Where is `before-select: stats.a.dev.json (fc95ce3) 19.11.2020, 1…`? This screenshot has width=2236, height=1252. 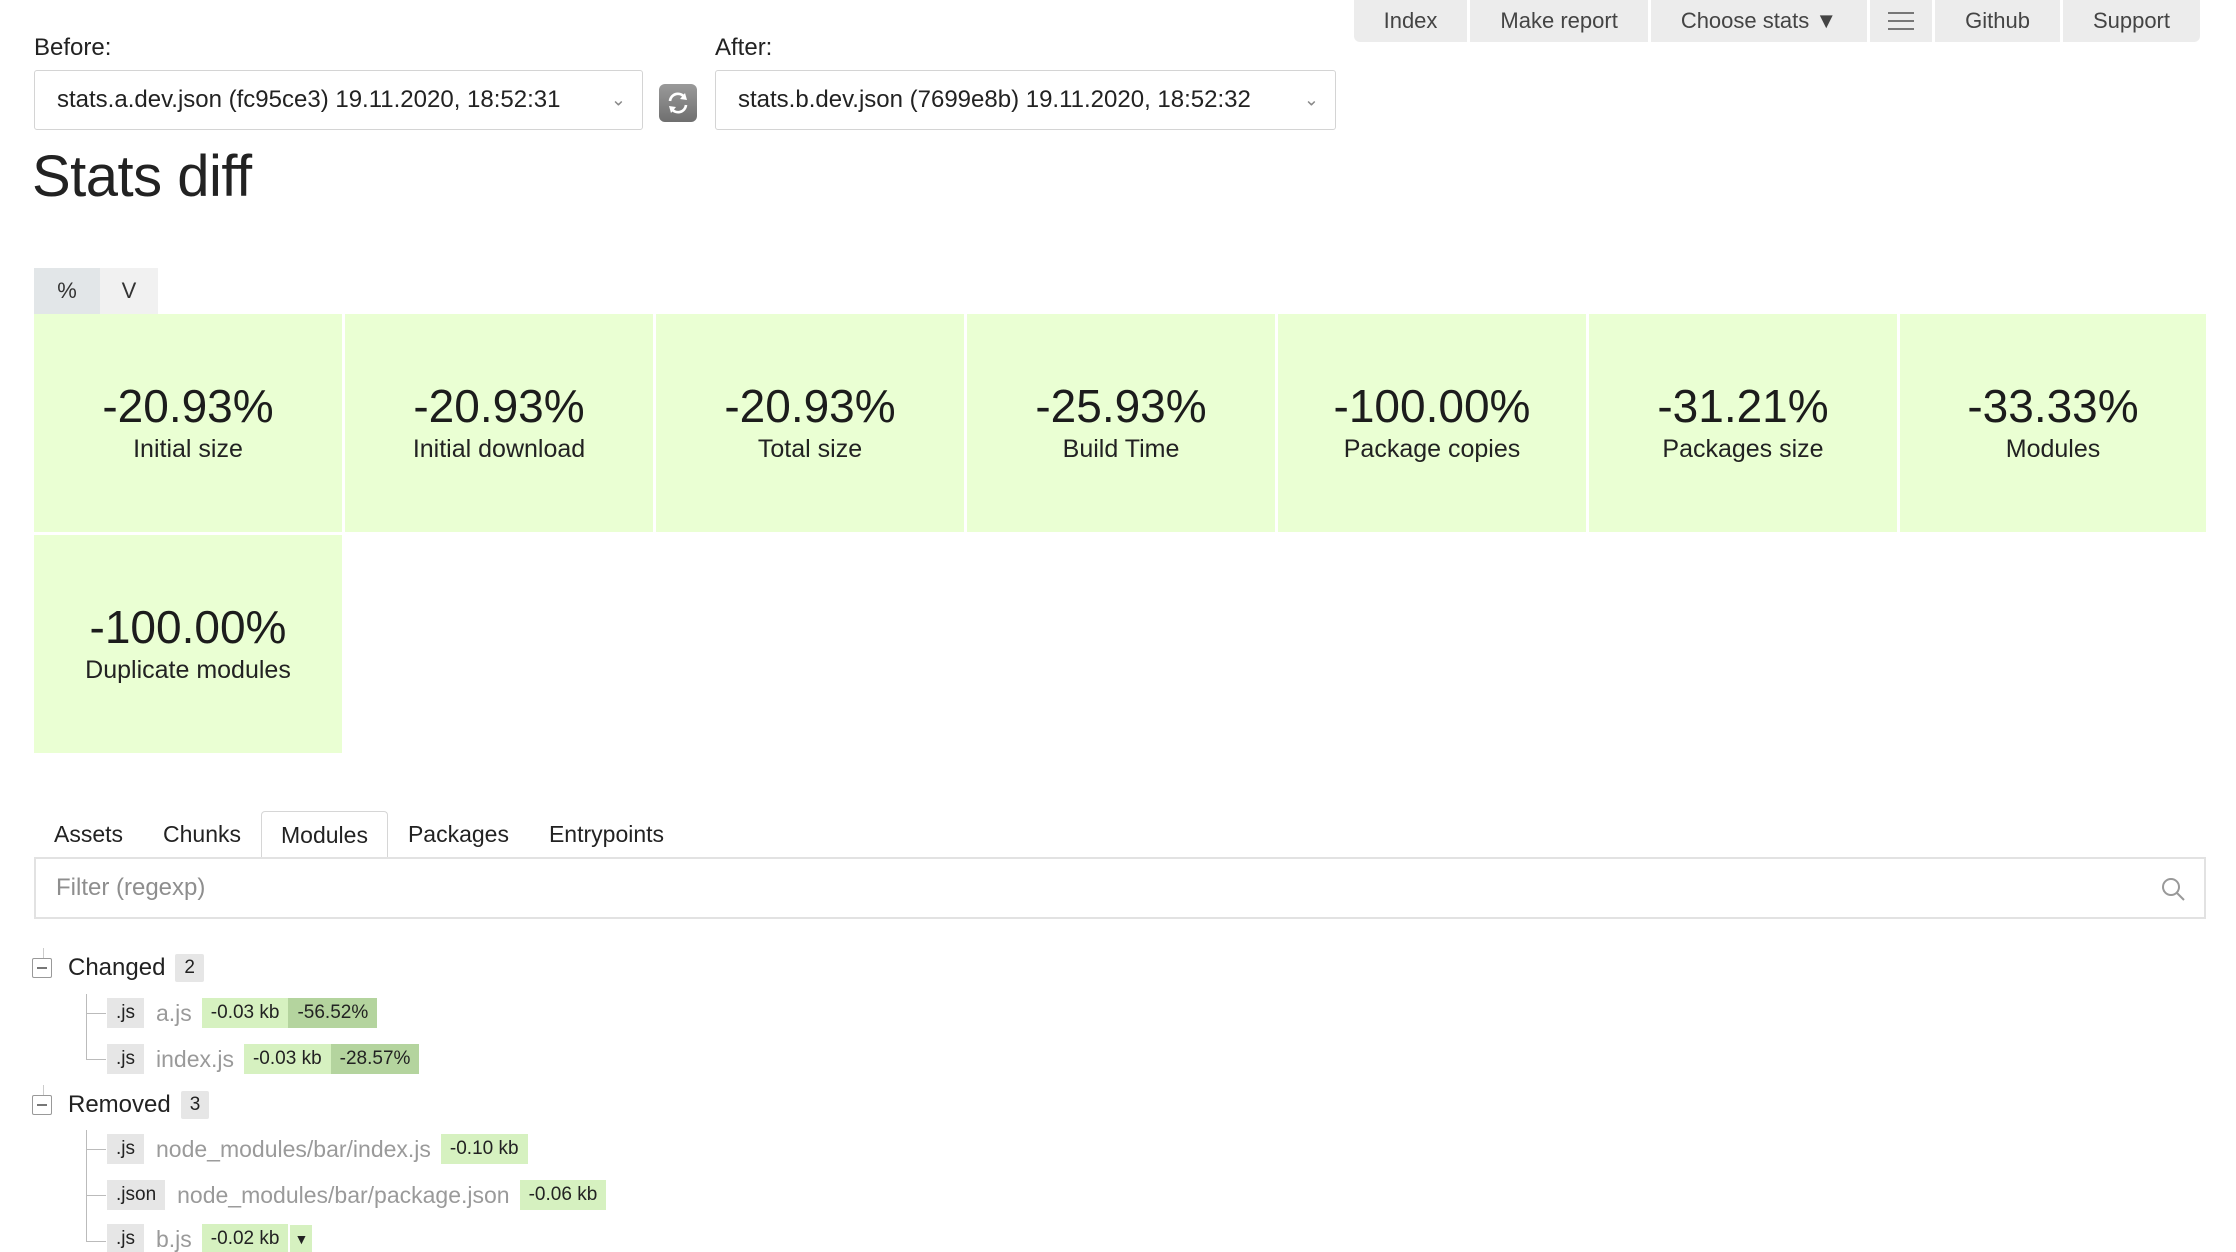 before-select: stats.a.dev.json (fc95ce3) 19.11.2020, 1… is located at coordinates (338, 100).